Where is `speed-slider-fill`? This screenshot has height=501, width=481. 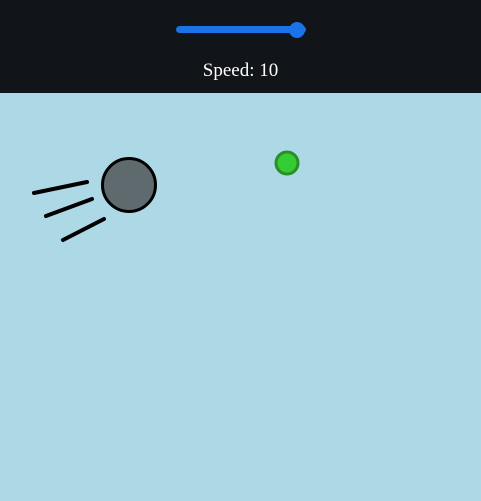 speed-slider-fill is located at coordinates (241, 29).